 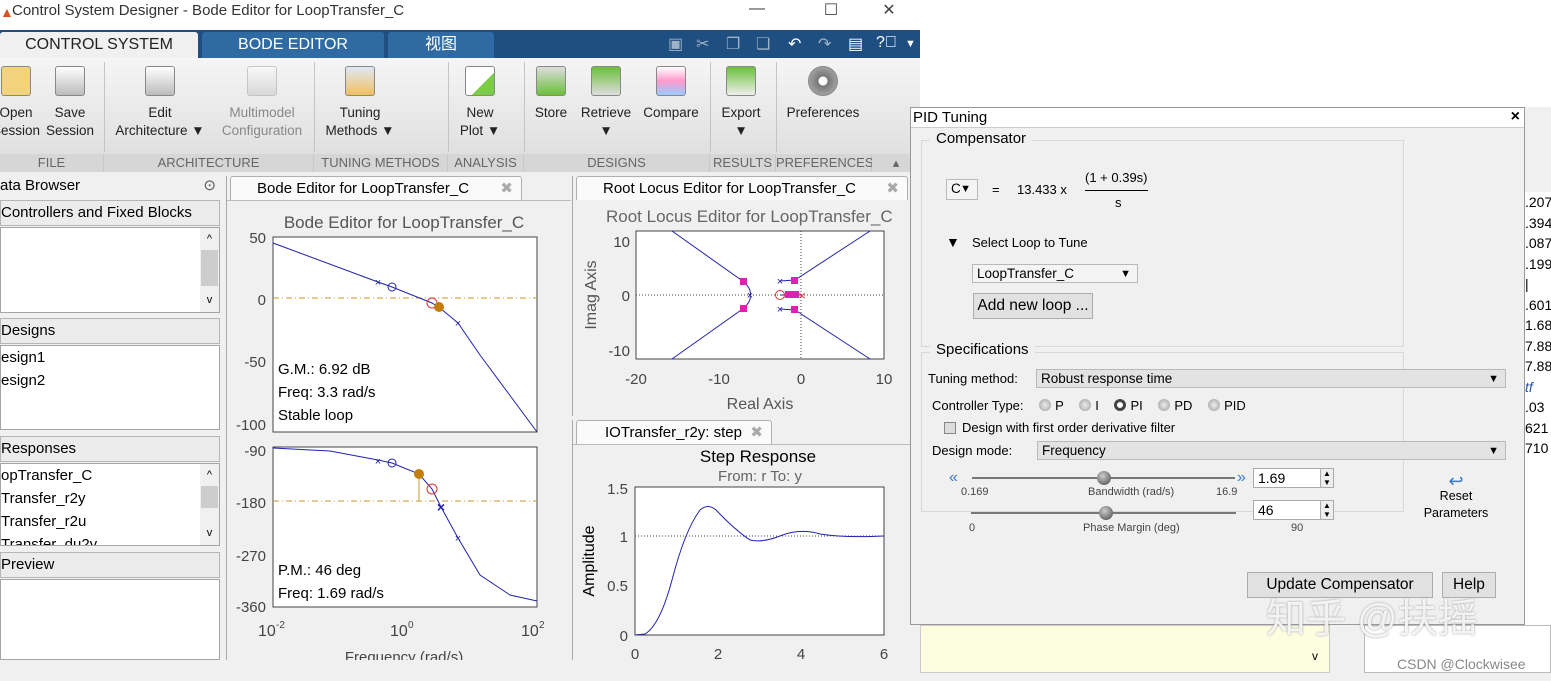 What do you see at coordinates (855, 44) in the screenshot?
I see `window-layout-icon: ▤` at bounding box center [855, 44].